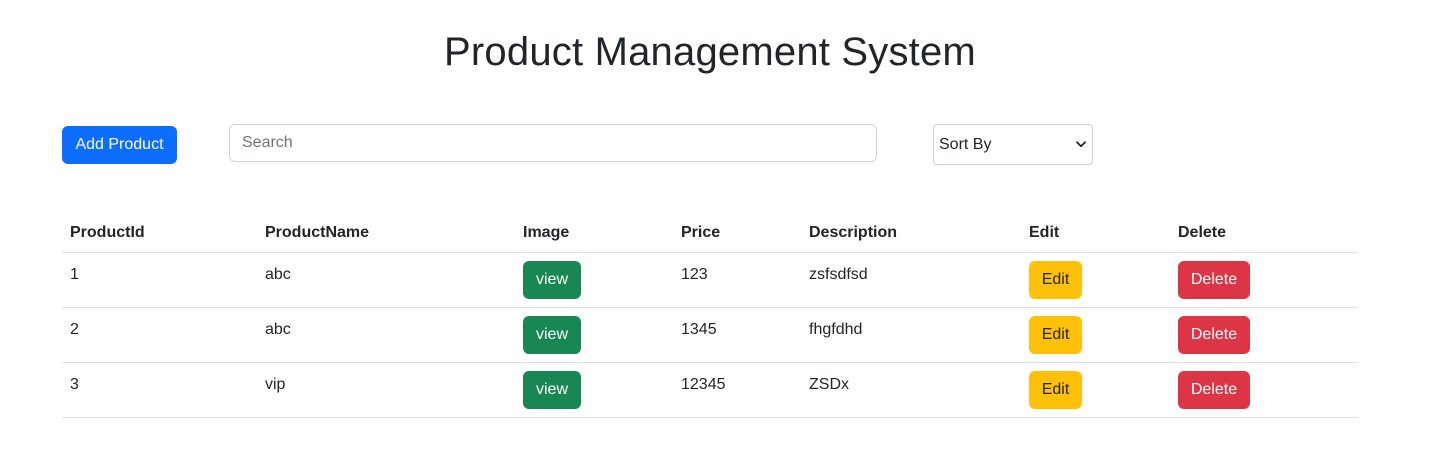 This screenshot has height=473, width=1432. What do you see at coordinates (553, 143) in the screenshot?
I see `search-input` at bounding box center [553, 143].